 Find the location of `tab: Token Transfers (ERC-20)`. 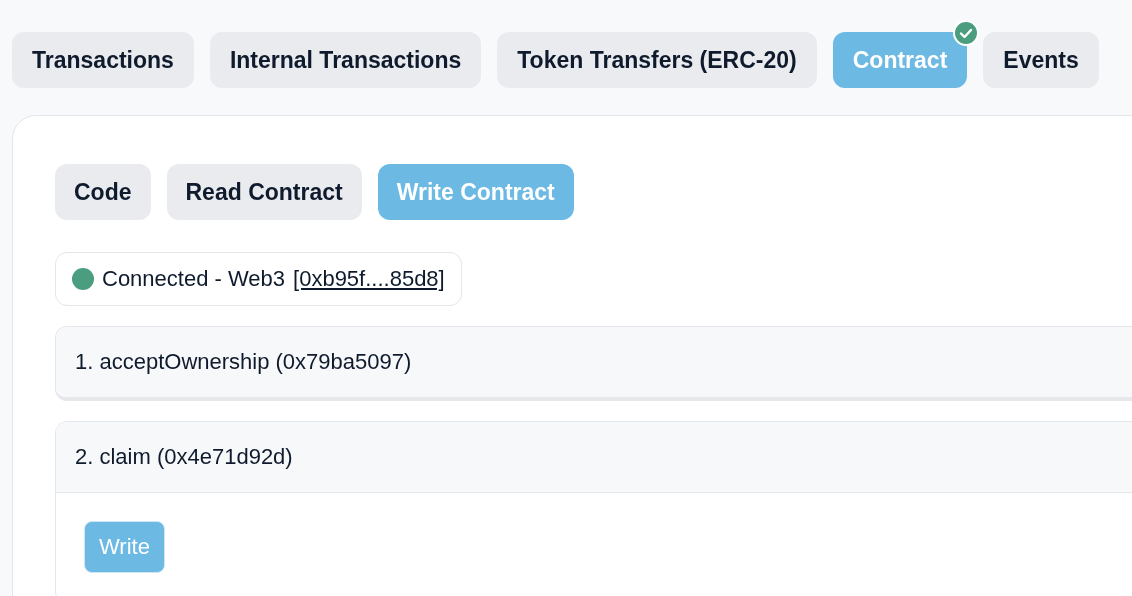

tab: Token Transfers (ERC-20) is located at coordinates (657, 60).